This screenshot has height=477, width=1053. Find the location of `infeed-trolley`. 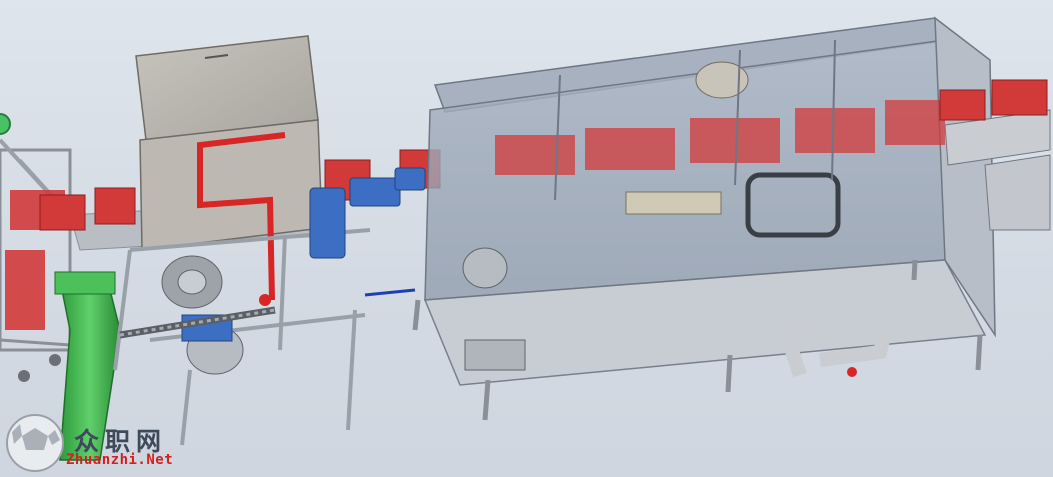

infeed-trolley is located at coordinates (36, 260).